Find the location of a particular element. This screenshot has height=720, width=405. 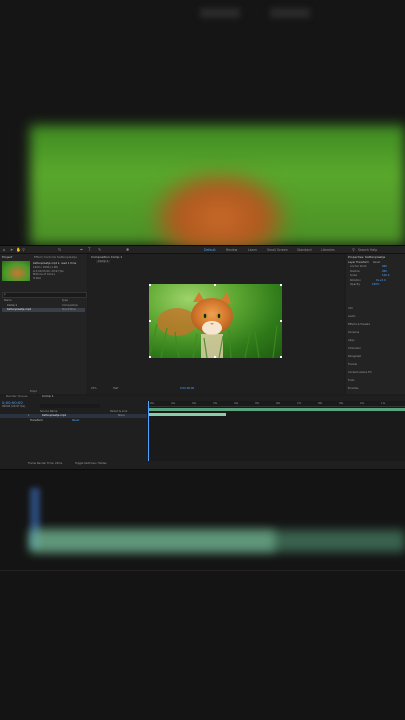

search-icon: ⚲ is located at coordinates (354, 249).